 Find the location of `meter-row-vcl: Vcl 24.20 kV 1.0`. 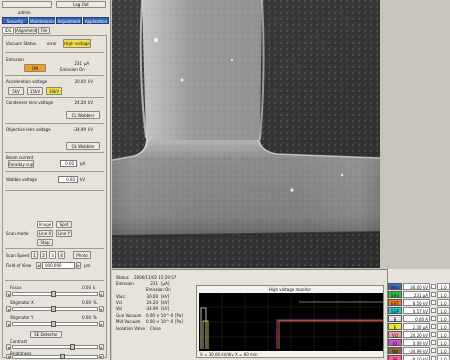

meter-row-vcl: Vcl 24.20 kV 1.0 is located at coordinates (419, 335).